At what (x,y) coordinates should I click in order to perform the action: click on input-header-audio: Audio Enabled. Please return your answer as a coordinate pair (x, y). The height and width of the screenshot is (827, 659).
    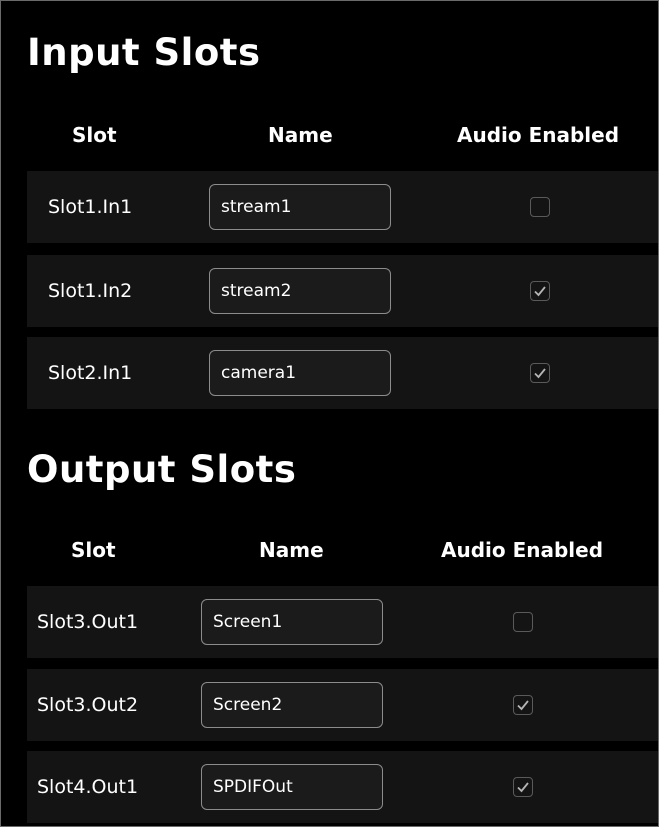
    Looking at the image, I should click on (538, 135).